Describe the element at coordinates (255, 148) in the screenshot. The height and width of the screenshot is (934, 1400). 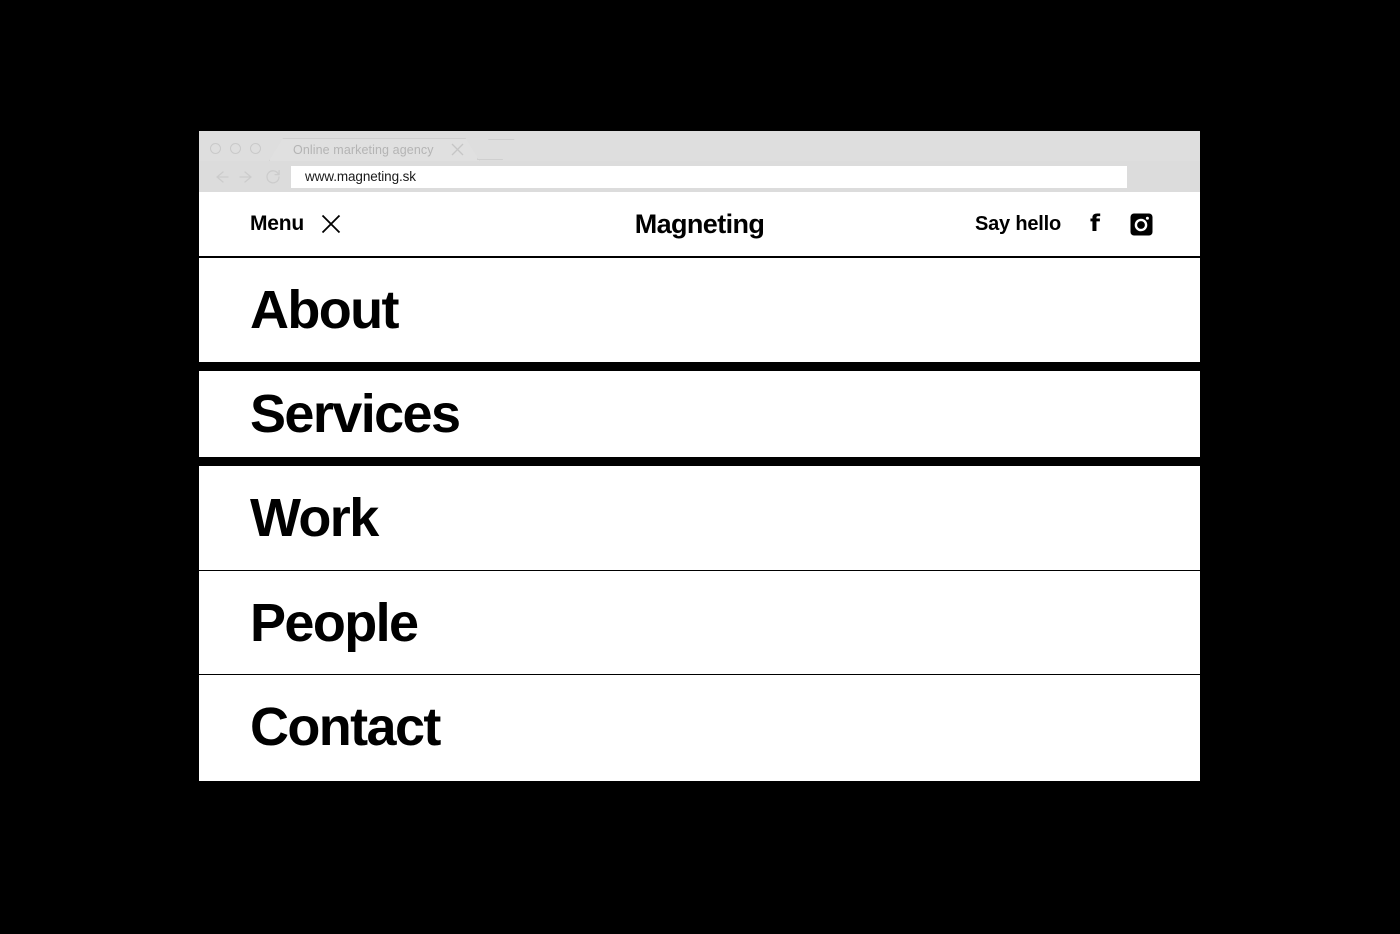
I see `maximize-window-button` at that location.